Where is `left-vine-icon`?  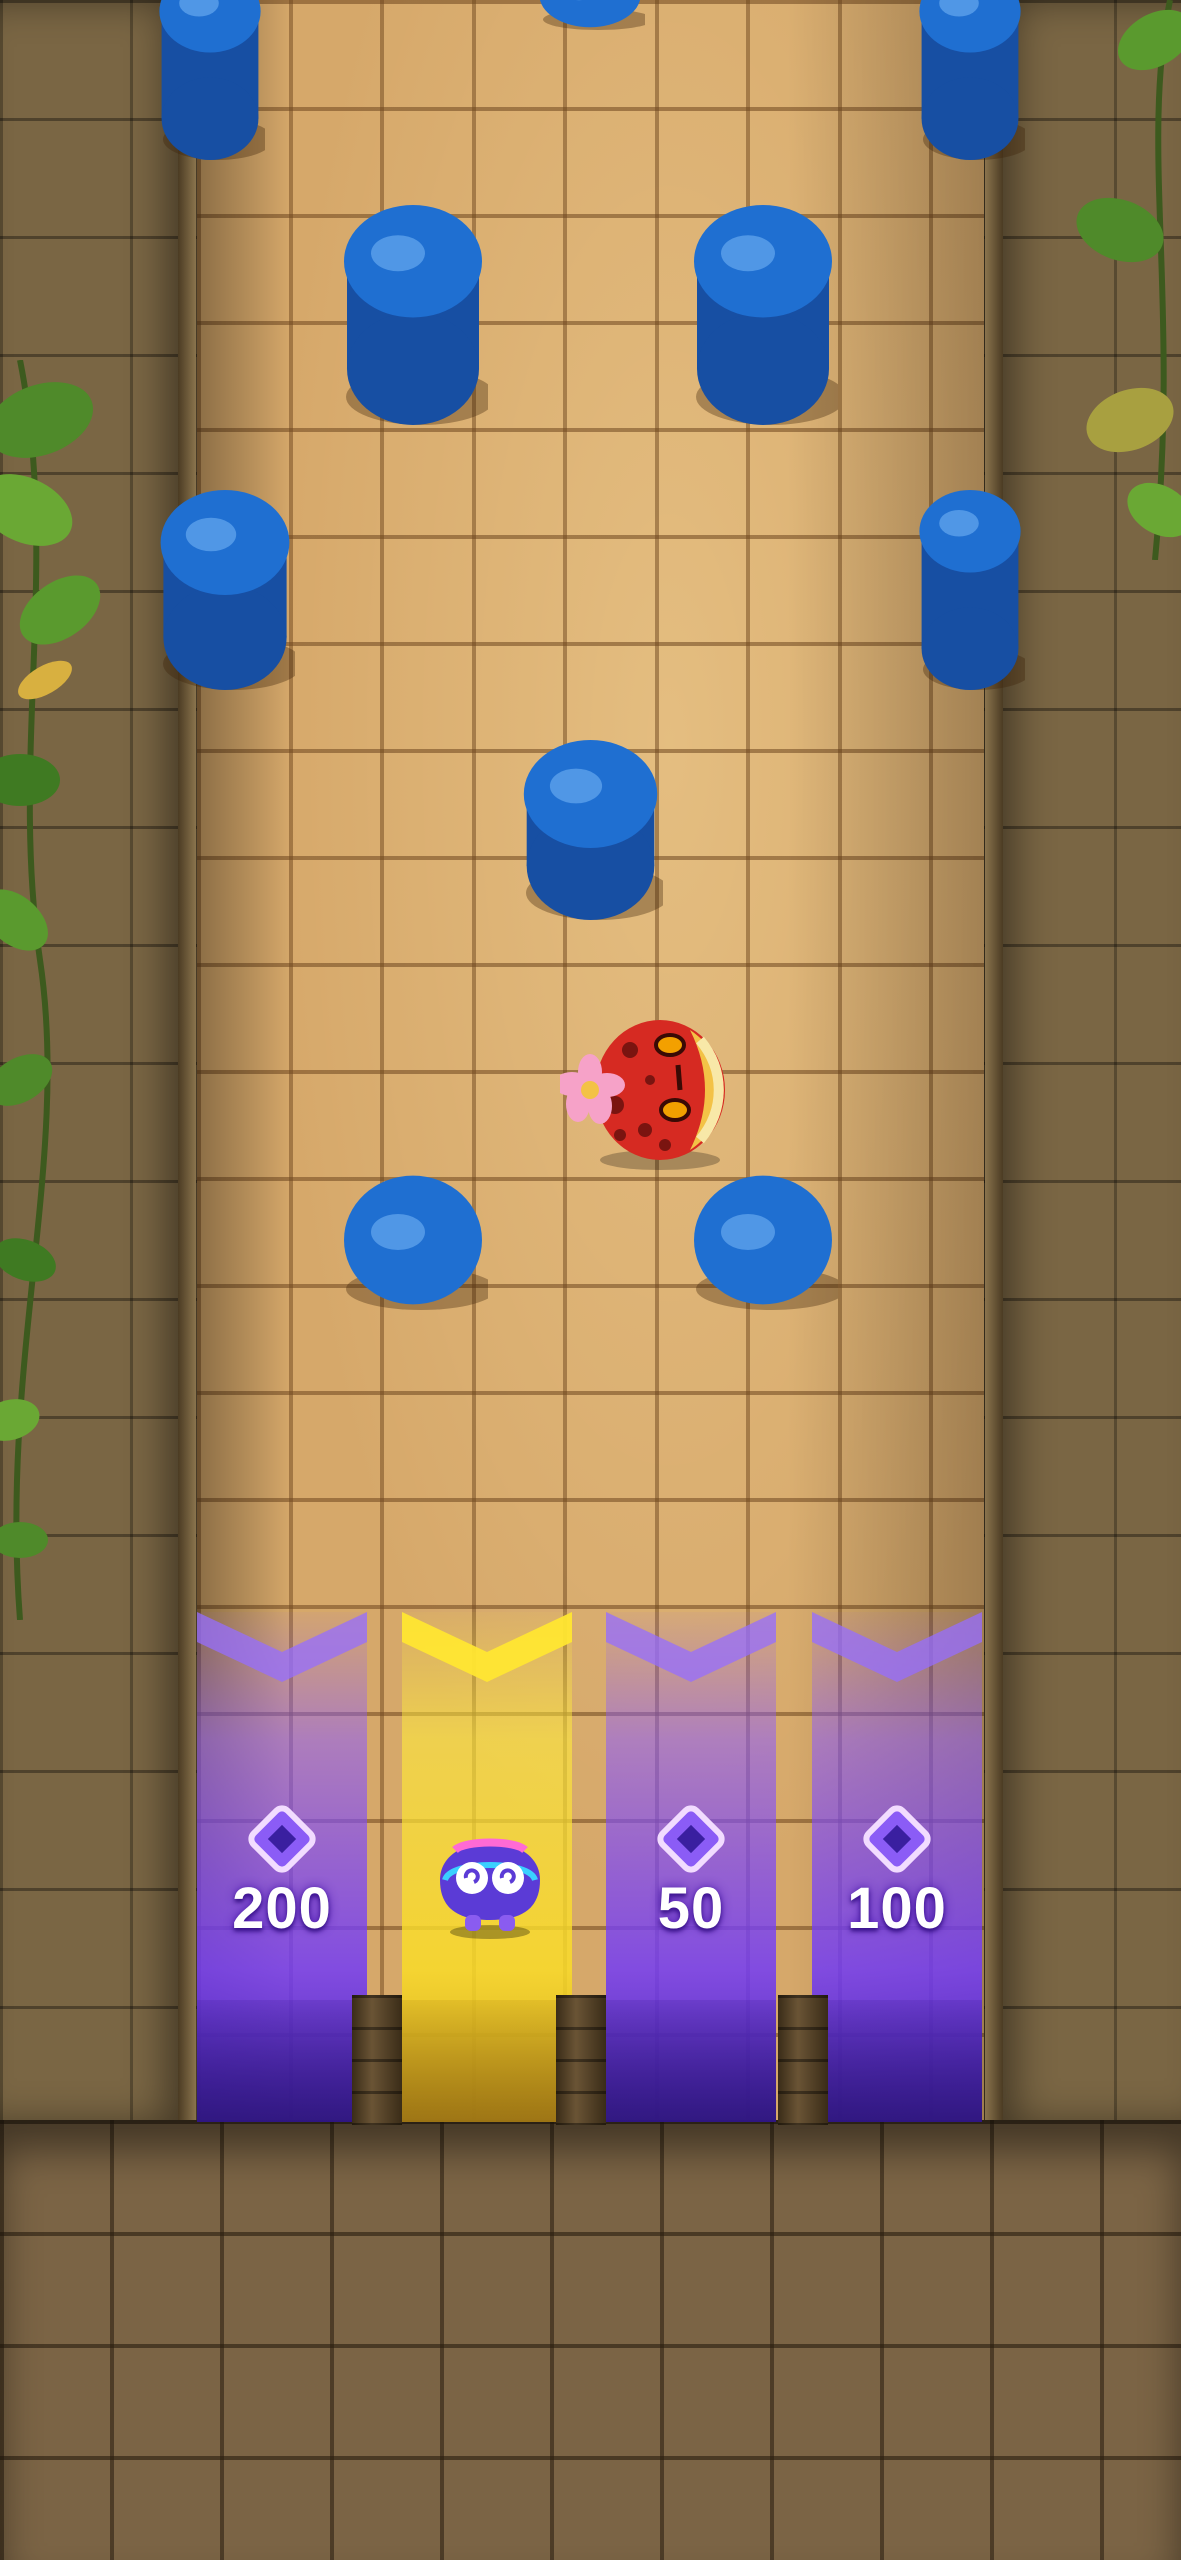 left-vine-icon is located at coordinates (50, 990).